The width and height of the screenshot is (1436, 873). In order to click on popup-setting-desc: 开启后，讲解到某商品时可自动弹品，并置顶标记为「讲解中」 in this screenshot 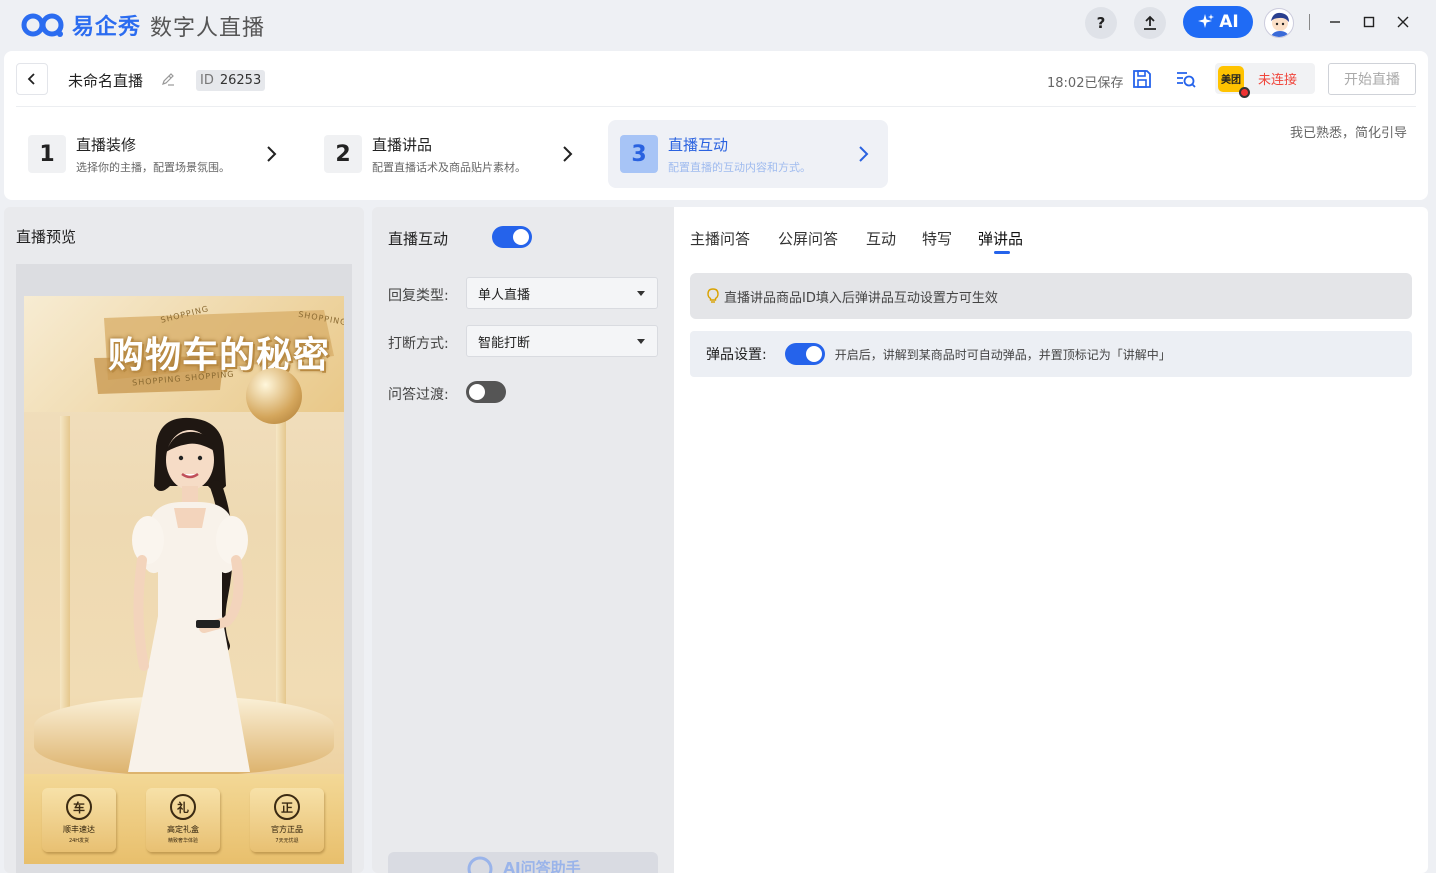, I will do `click(1002, 354)`.